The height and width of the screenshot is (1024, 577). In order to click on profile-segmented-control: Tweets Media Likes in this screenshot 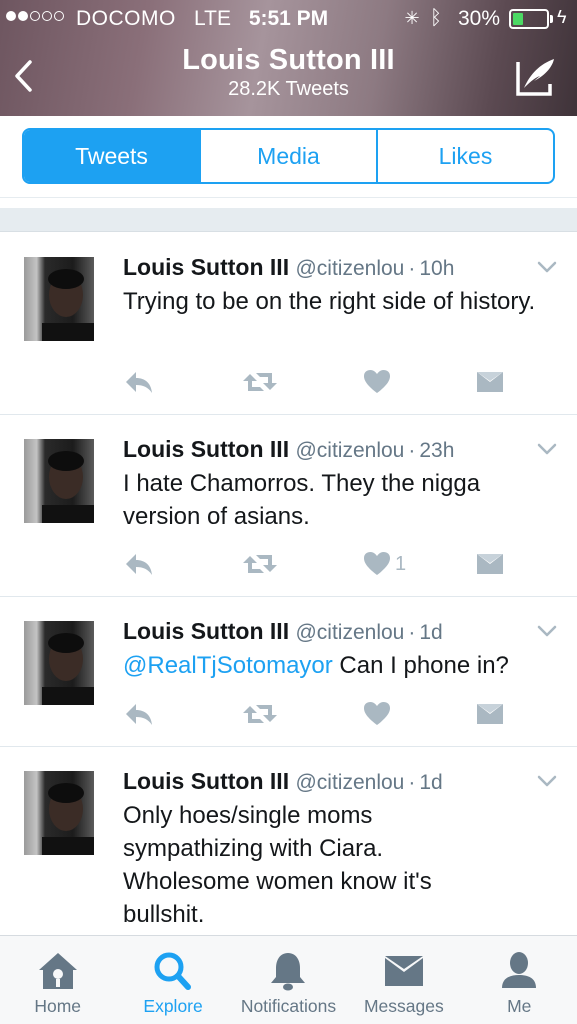, I will do `click(288, 156)`.